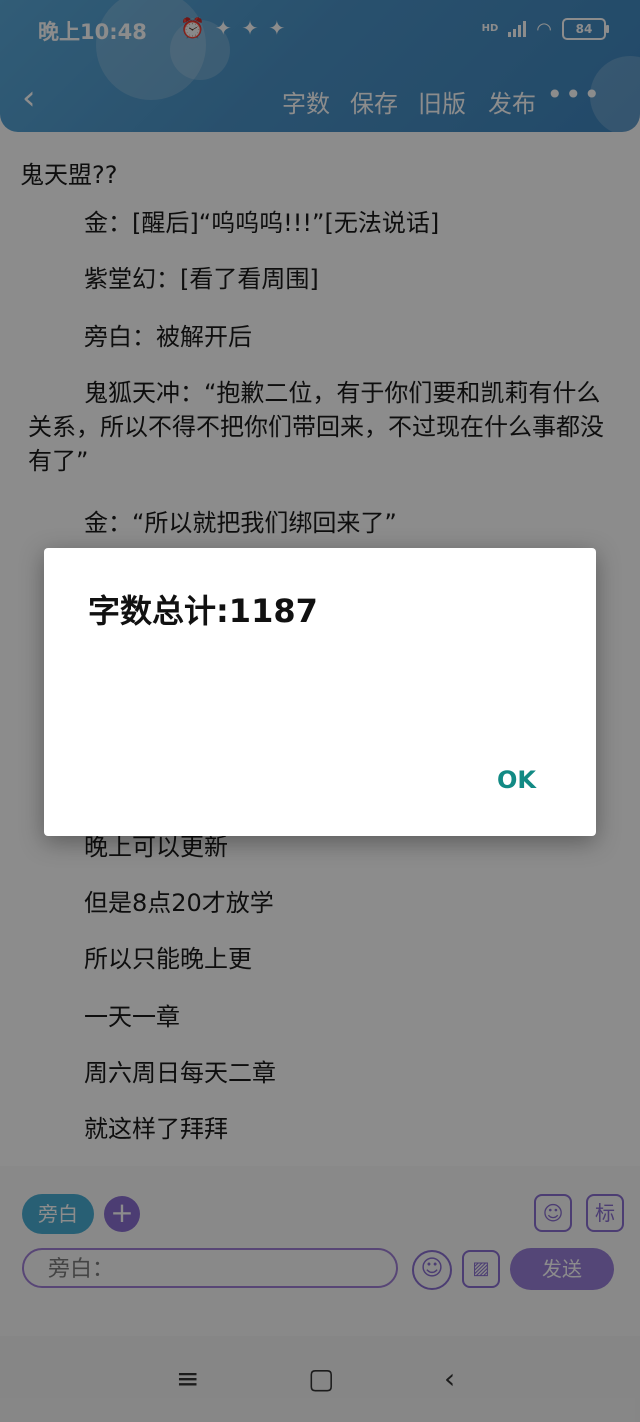  What do you see at coordinates (203, 611) in the screenshot?
I see `dialog-title: 字数总计:1187` at bounding box center [203, 611].